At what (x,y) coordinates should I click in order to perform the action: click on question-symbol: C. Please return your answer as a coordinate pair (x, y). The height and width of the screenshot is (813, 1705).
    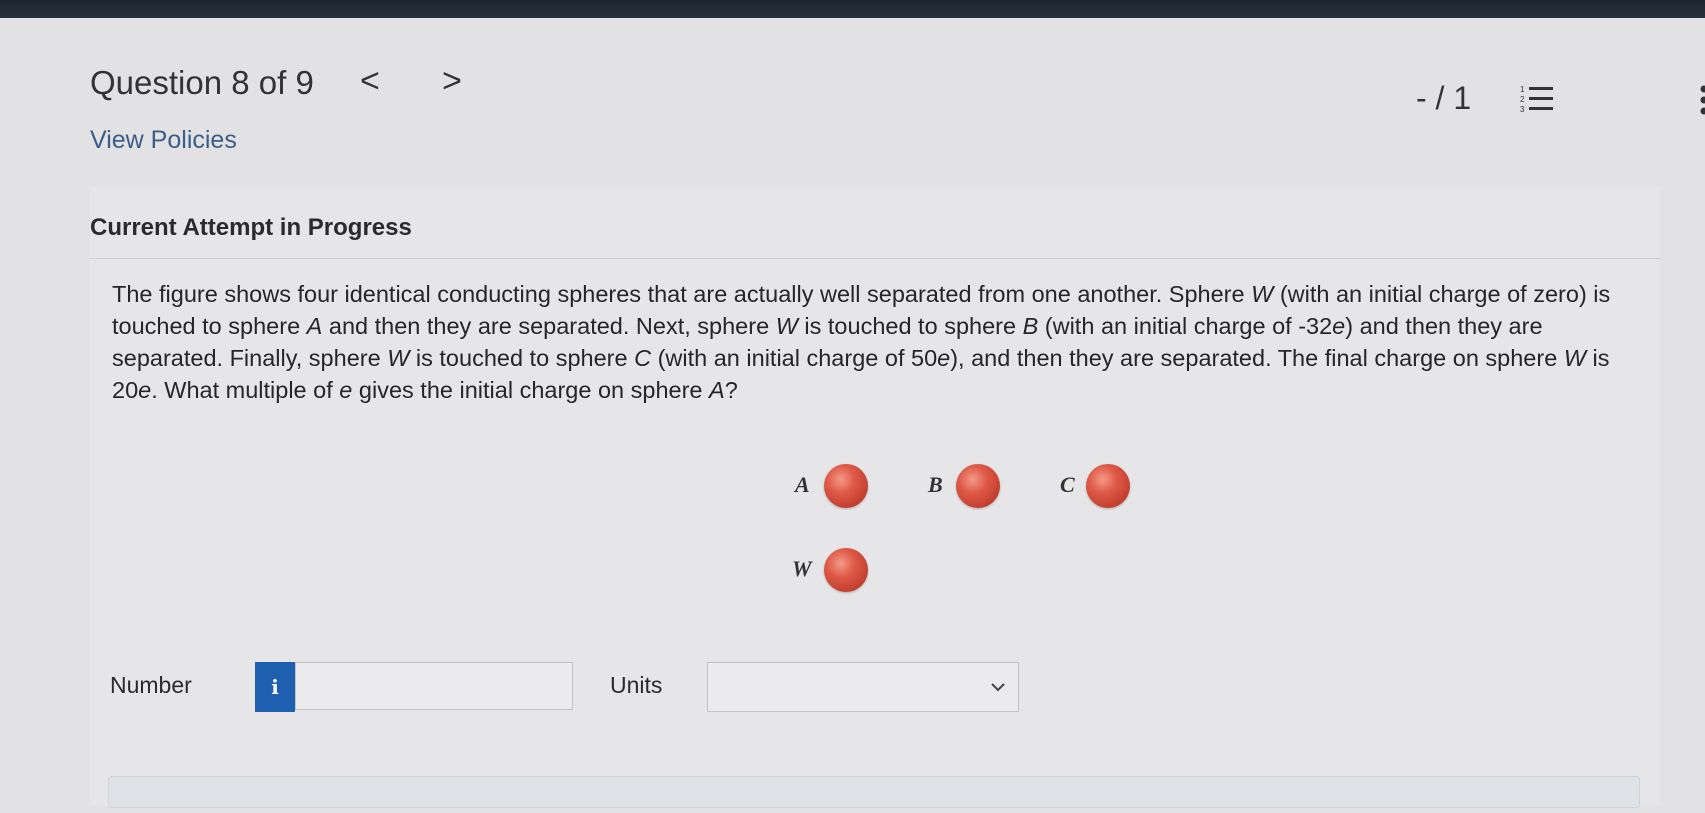
    Looking at the image, I should click on (643, 358).